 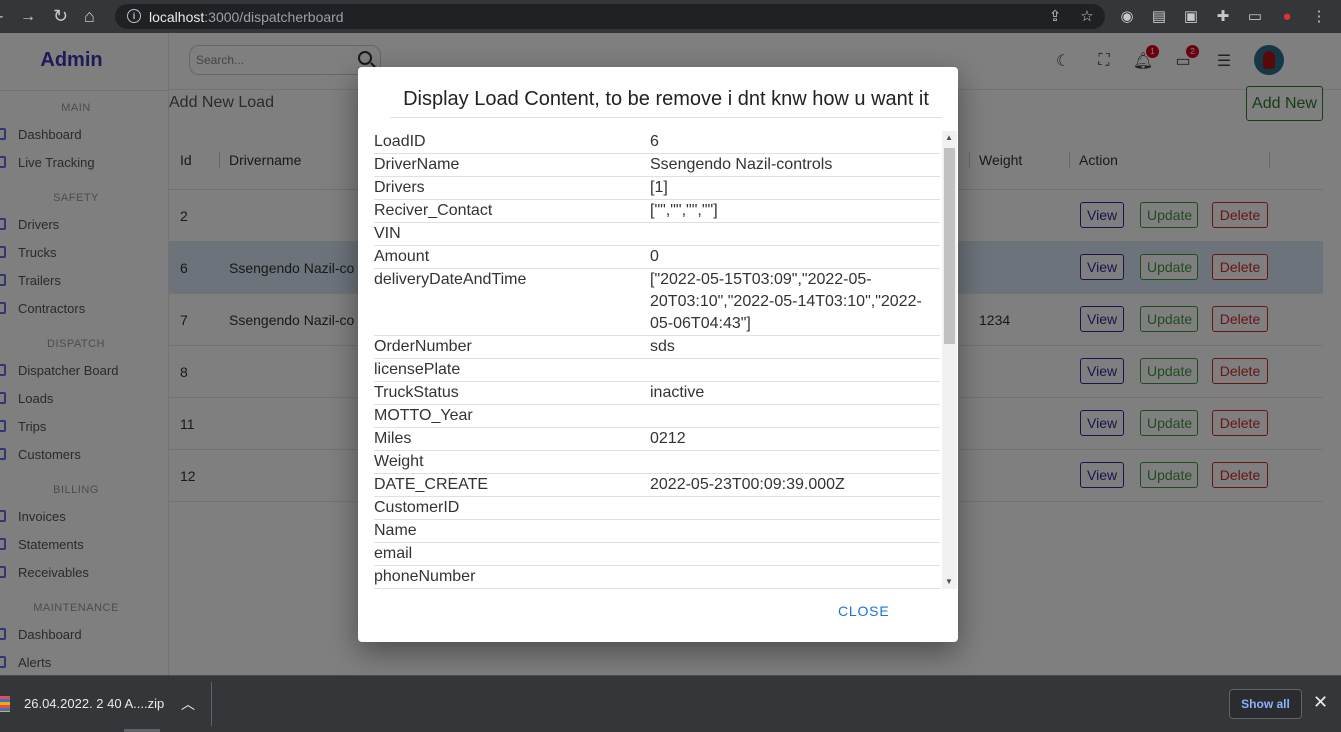 What do you see at coordinates (431, 484) in the screenshot?
I see `field-key: DATE_CREATE` at bounding box center [431, 484].